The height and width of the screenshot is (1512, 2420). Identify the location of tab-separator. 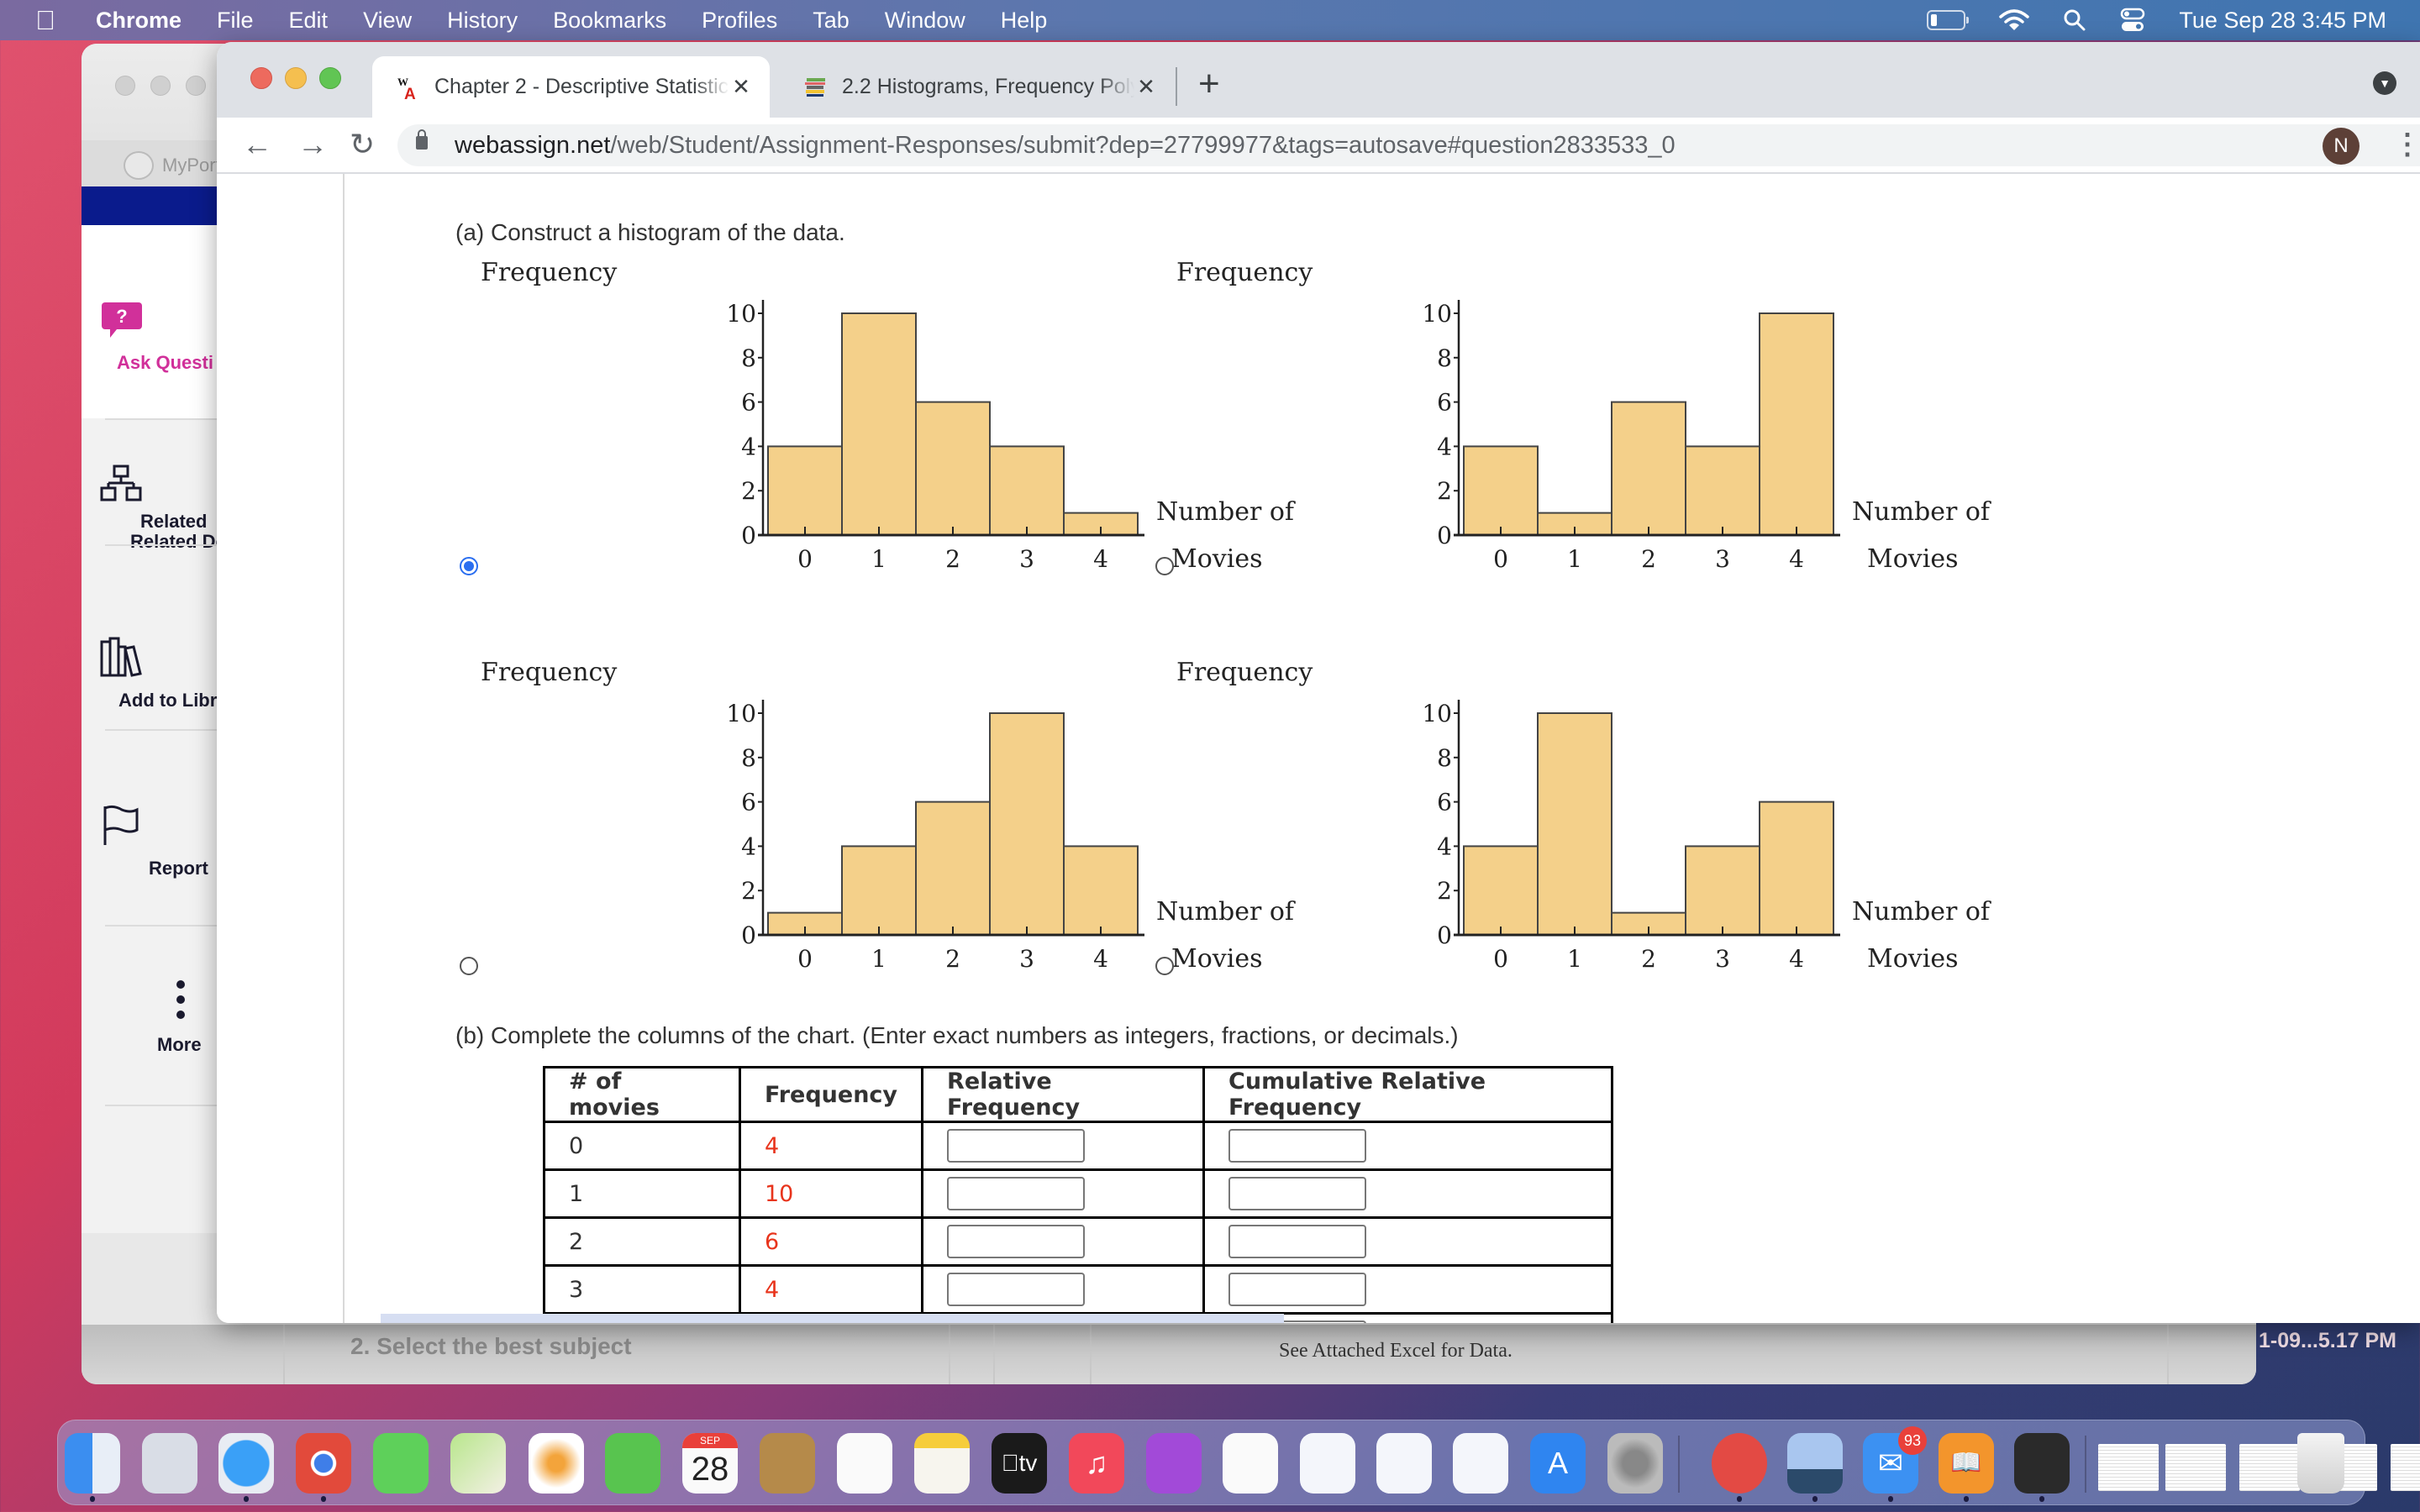
(1176, 86).